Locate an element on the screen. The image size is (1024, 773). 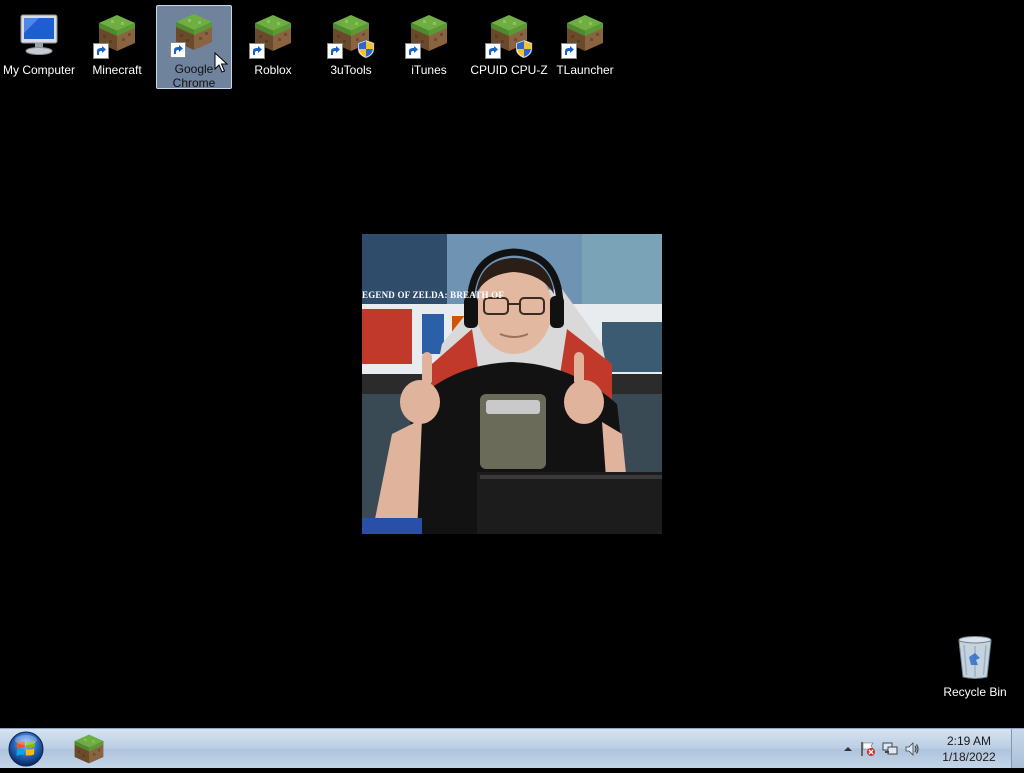
system-tray: 2:19 AM 1/18/2022 is located at coordinates (929, 749).